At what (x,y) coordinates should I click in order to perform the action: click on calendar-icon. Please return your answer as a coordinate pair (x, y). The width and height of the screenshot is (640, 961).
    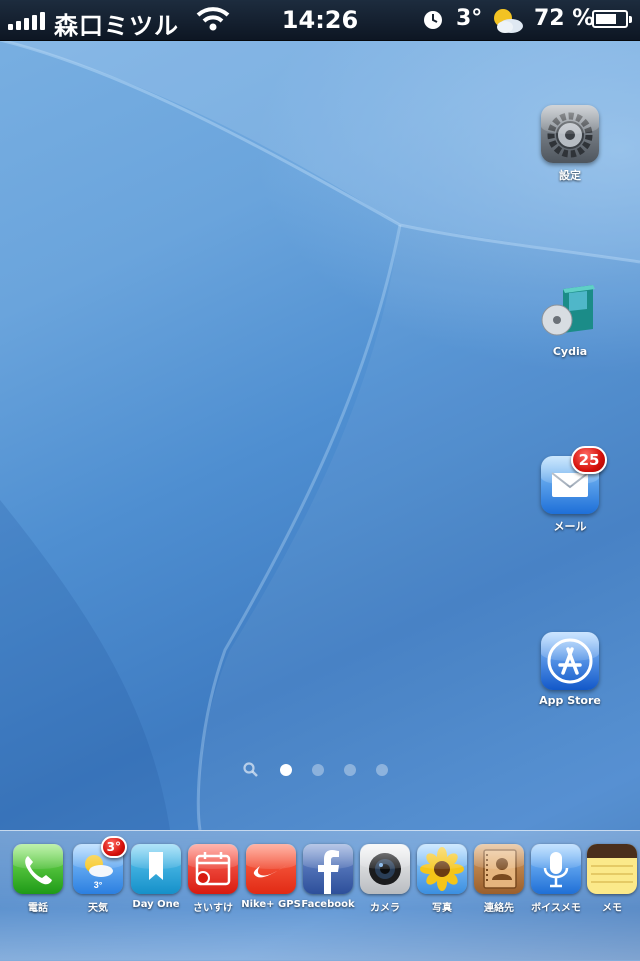
    Looking at the image, I should click on (213, 869).